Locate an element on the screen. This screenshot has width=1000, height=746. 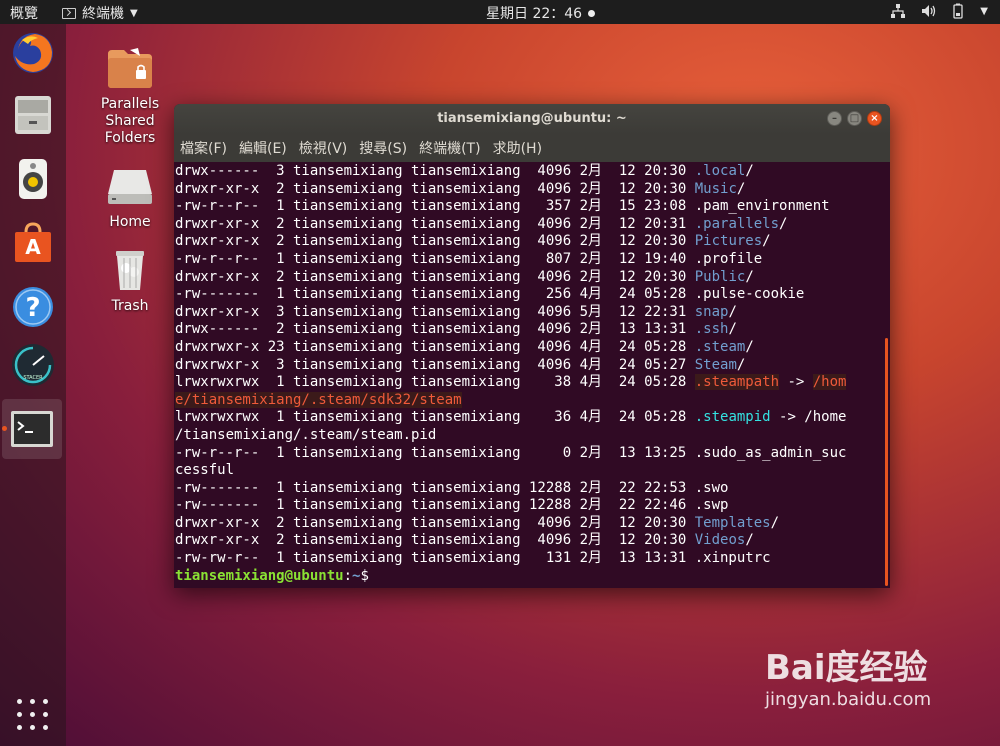
terminal-line: /tiansemixiang/.steam/steam.pid is located at coordinates (532, 436).